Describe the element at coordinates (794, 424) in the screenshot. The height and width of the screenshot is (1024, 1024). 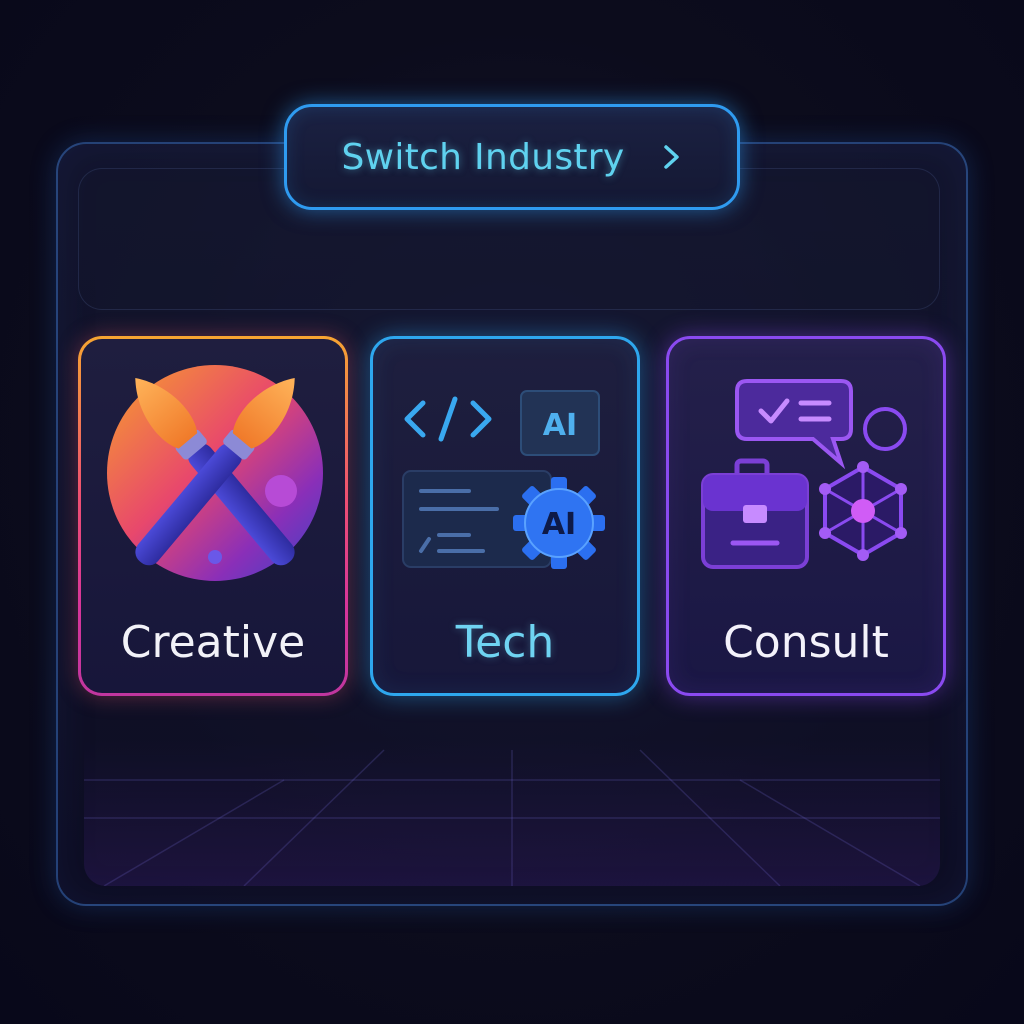
I see `chat-checklist-icon` at that location.